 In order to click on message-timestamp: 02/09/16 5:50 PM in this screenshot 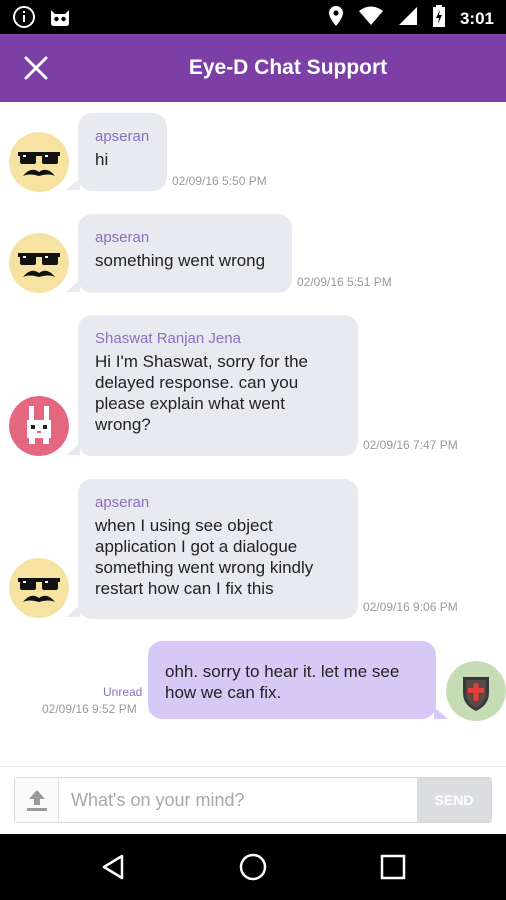, I will do `click(219, 181)`.